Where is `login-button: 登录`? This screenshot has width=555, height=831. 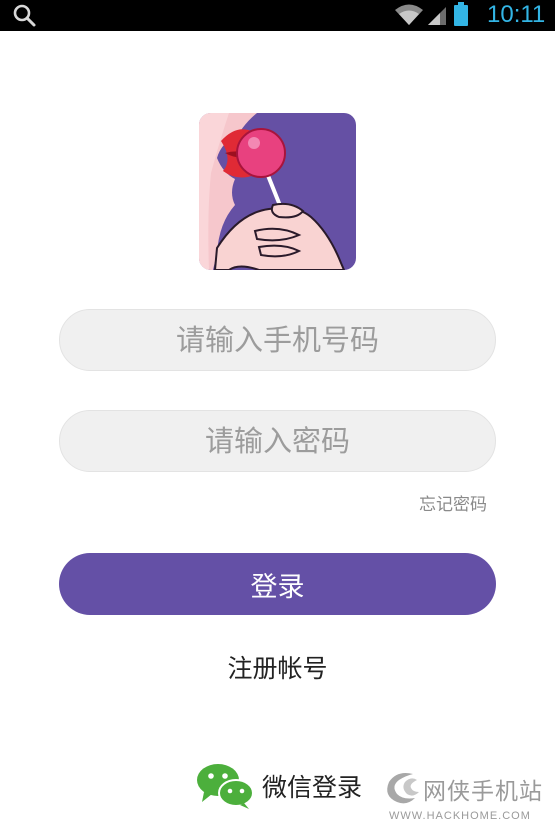 login-button: 登录 is located at coordinates (277, 584).